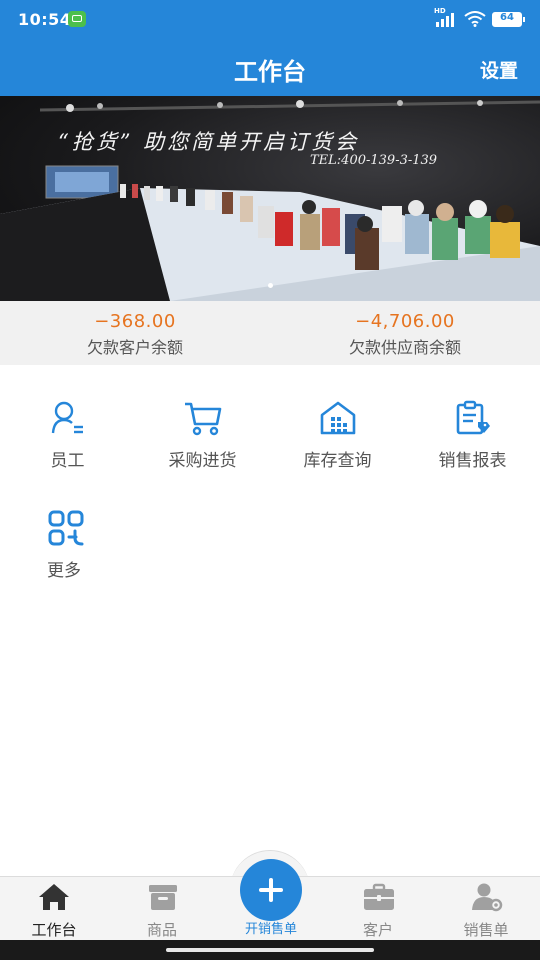  I want to click on grid-item-inventory: 库存查询, so click(337, 455).